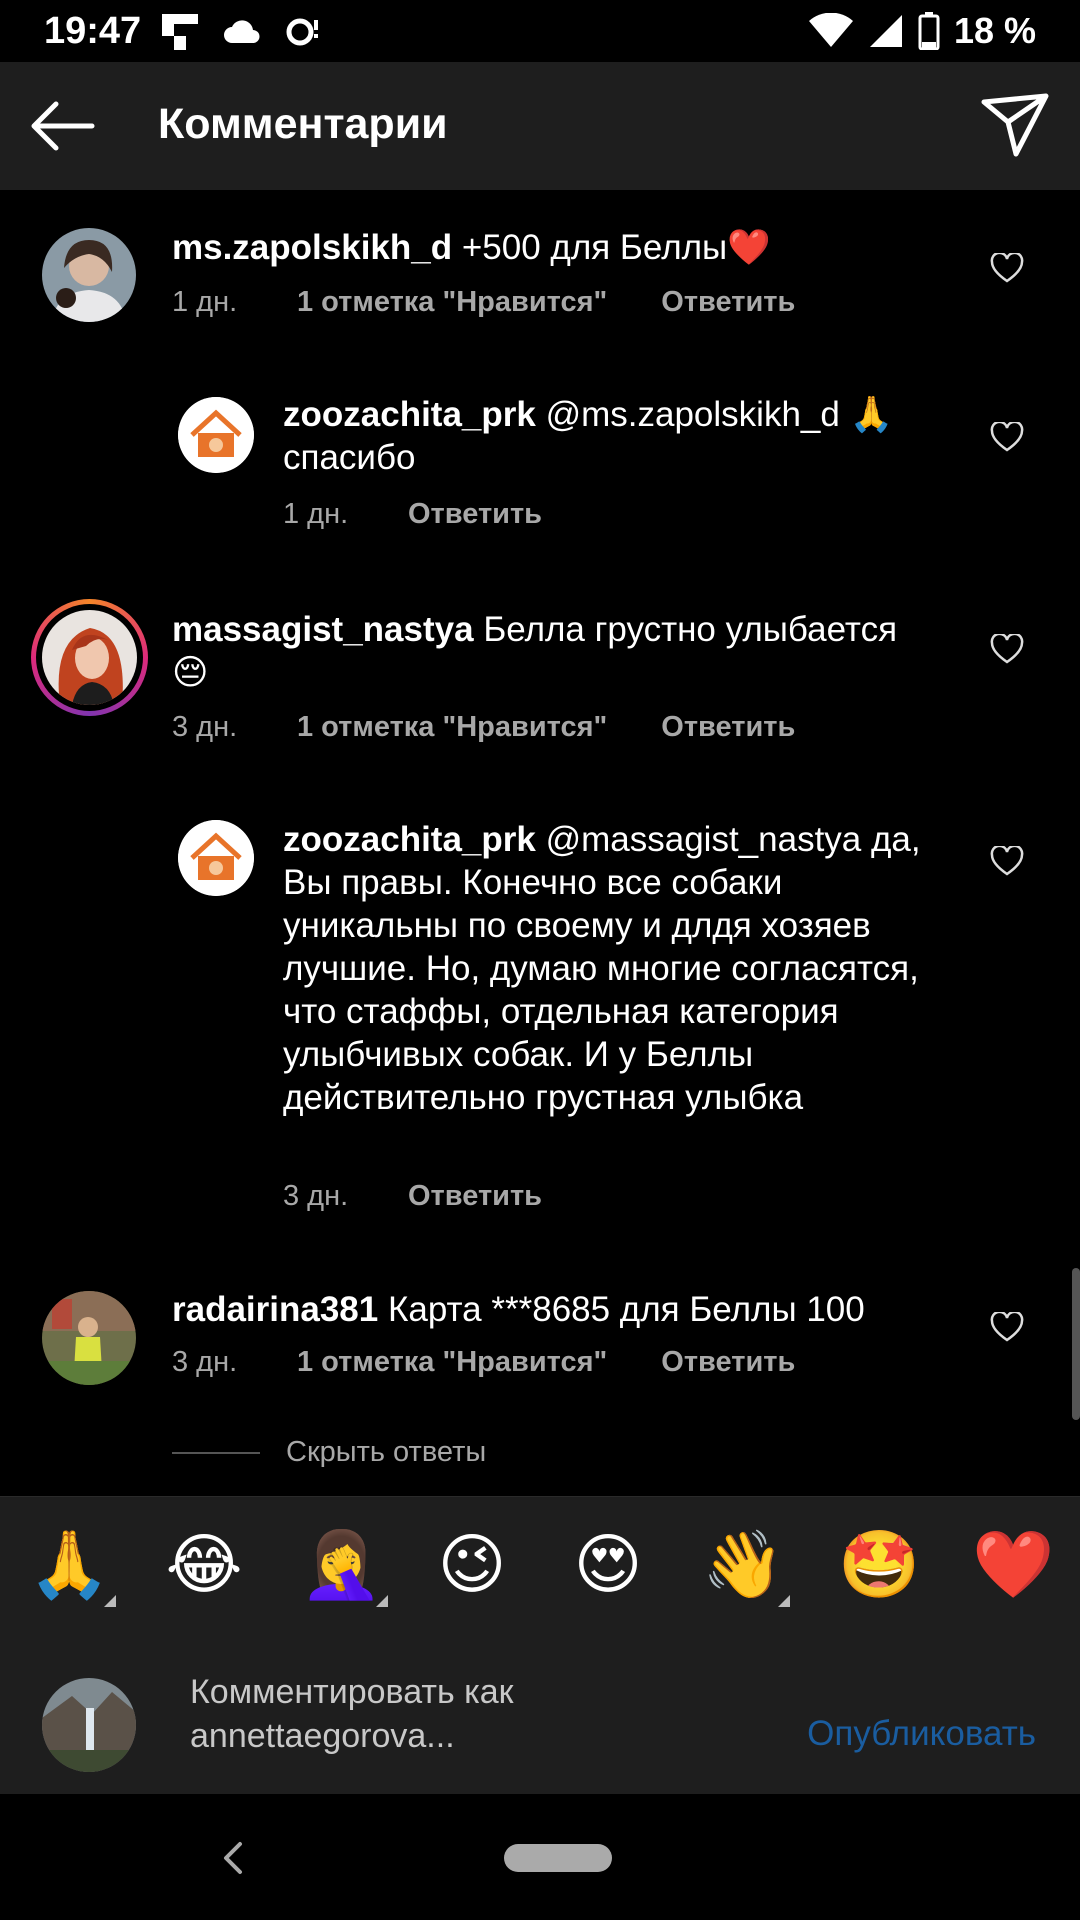  I want to click on comment-meta: 1 дн. 1 отметка "Нравится" Ответить, so click(483, 302).